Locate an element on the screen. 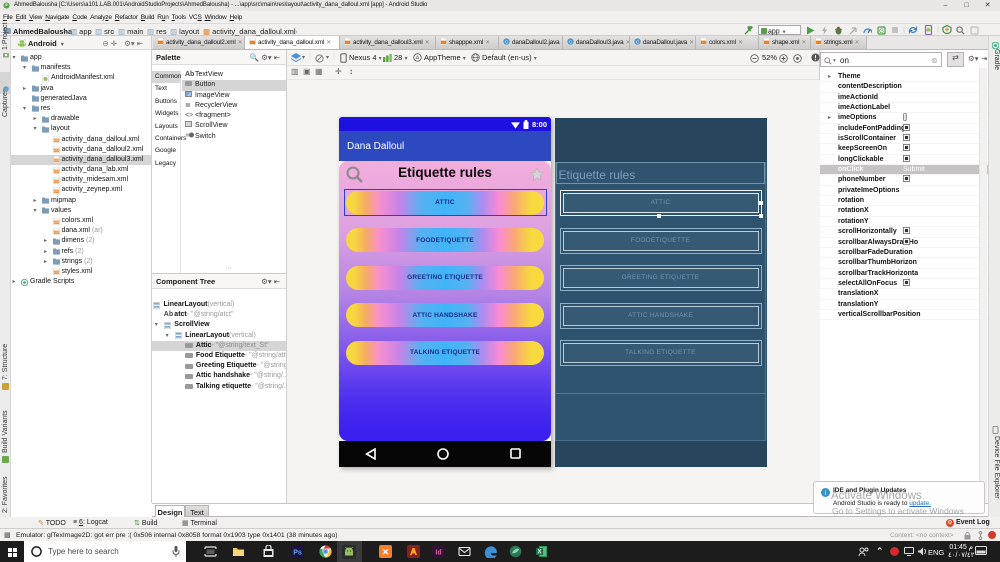  svg-text: G is located at coordinates (881, 32).